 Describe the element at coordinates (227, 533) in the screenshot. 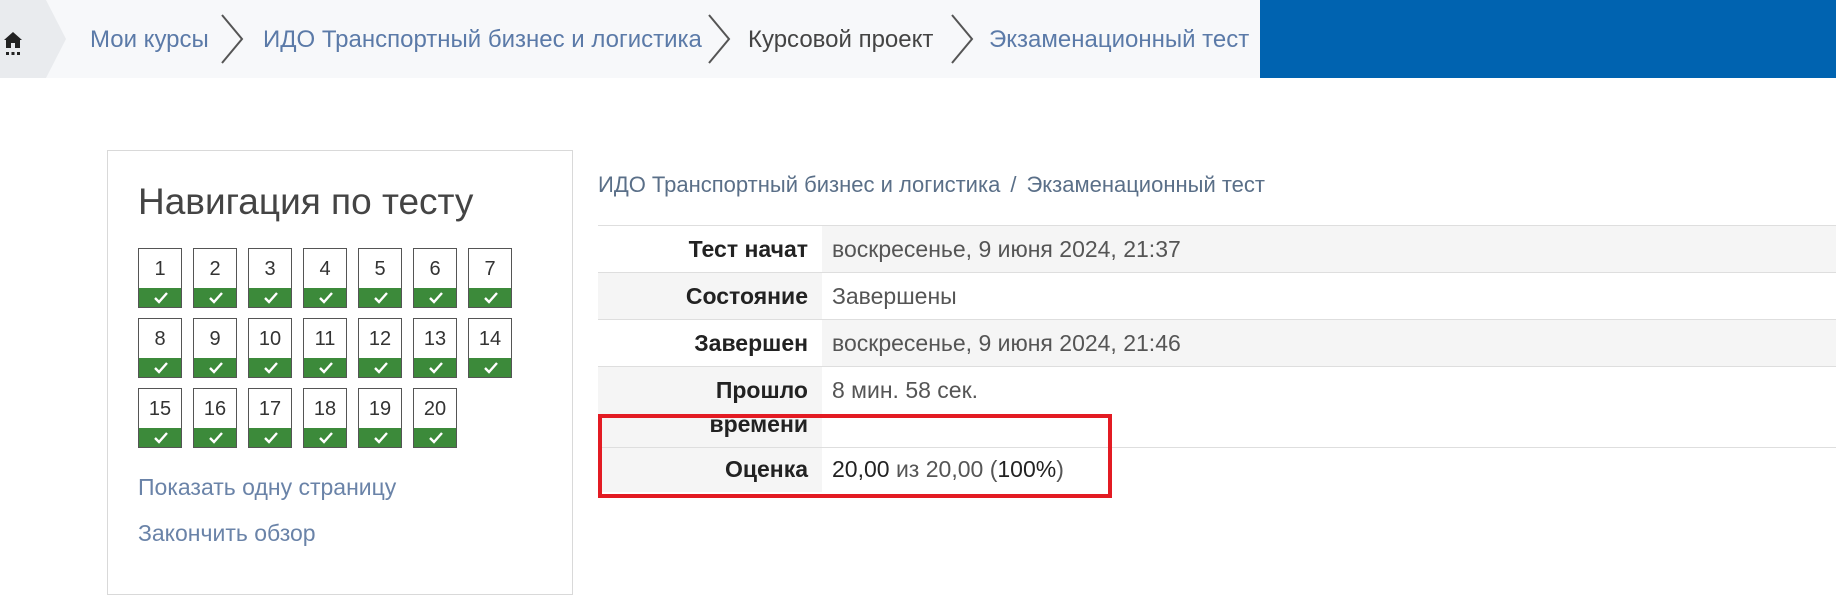

I see `finish-review-link: Закончить обзор` at that location.